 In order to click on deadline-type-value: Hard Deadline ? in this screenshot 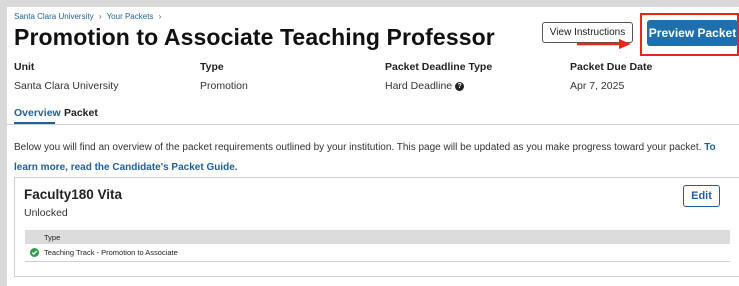, I will do `click(425, 86)`.